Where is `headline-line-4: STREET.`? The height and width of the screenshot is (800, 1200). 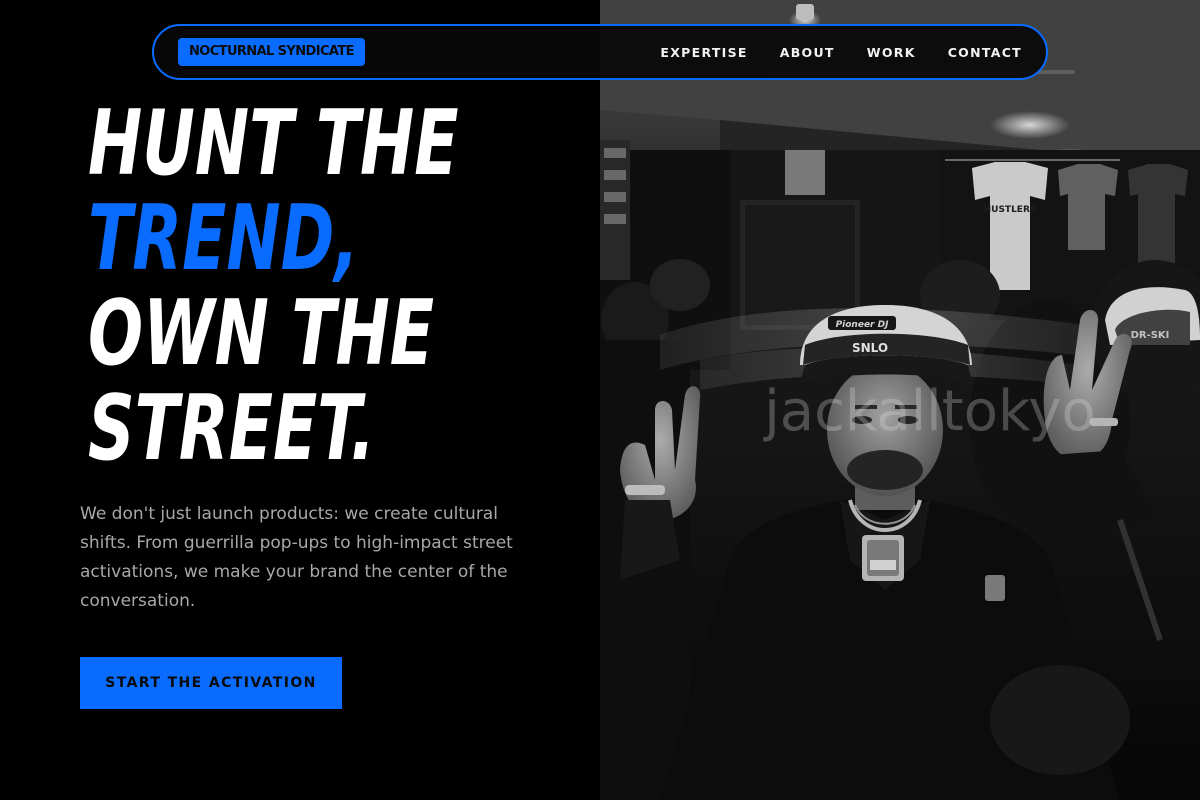 headline-line-4: STREET. is located at coordinates (232, 428).